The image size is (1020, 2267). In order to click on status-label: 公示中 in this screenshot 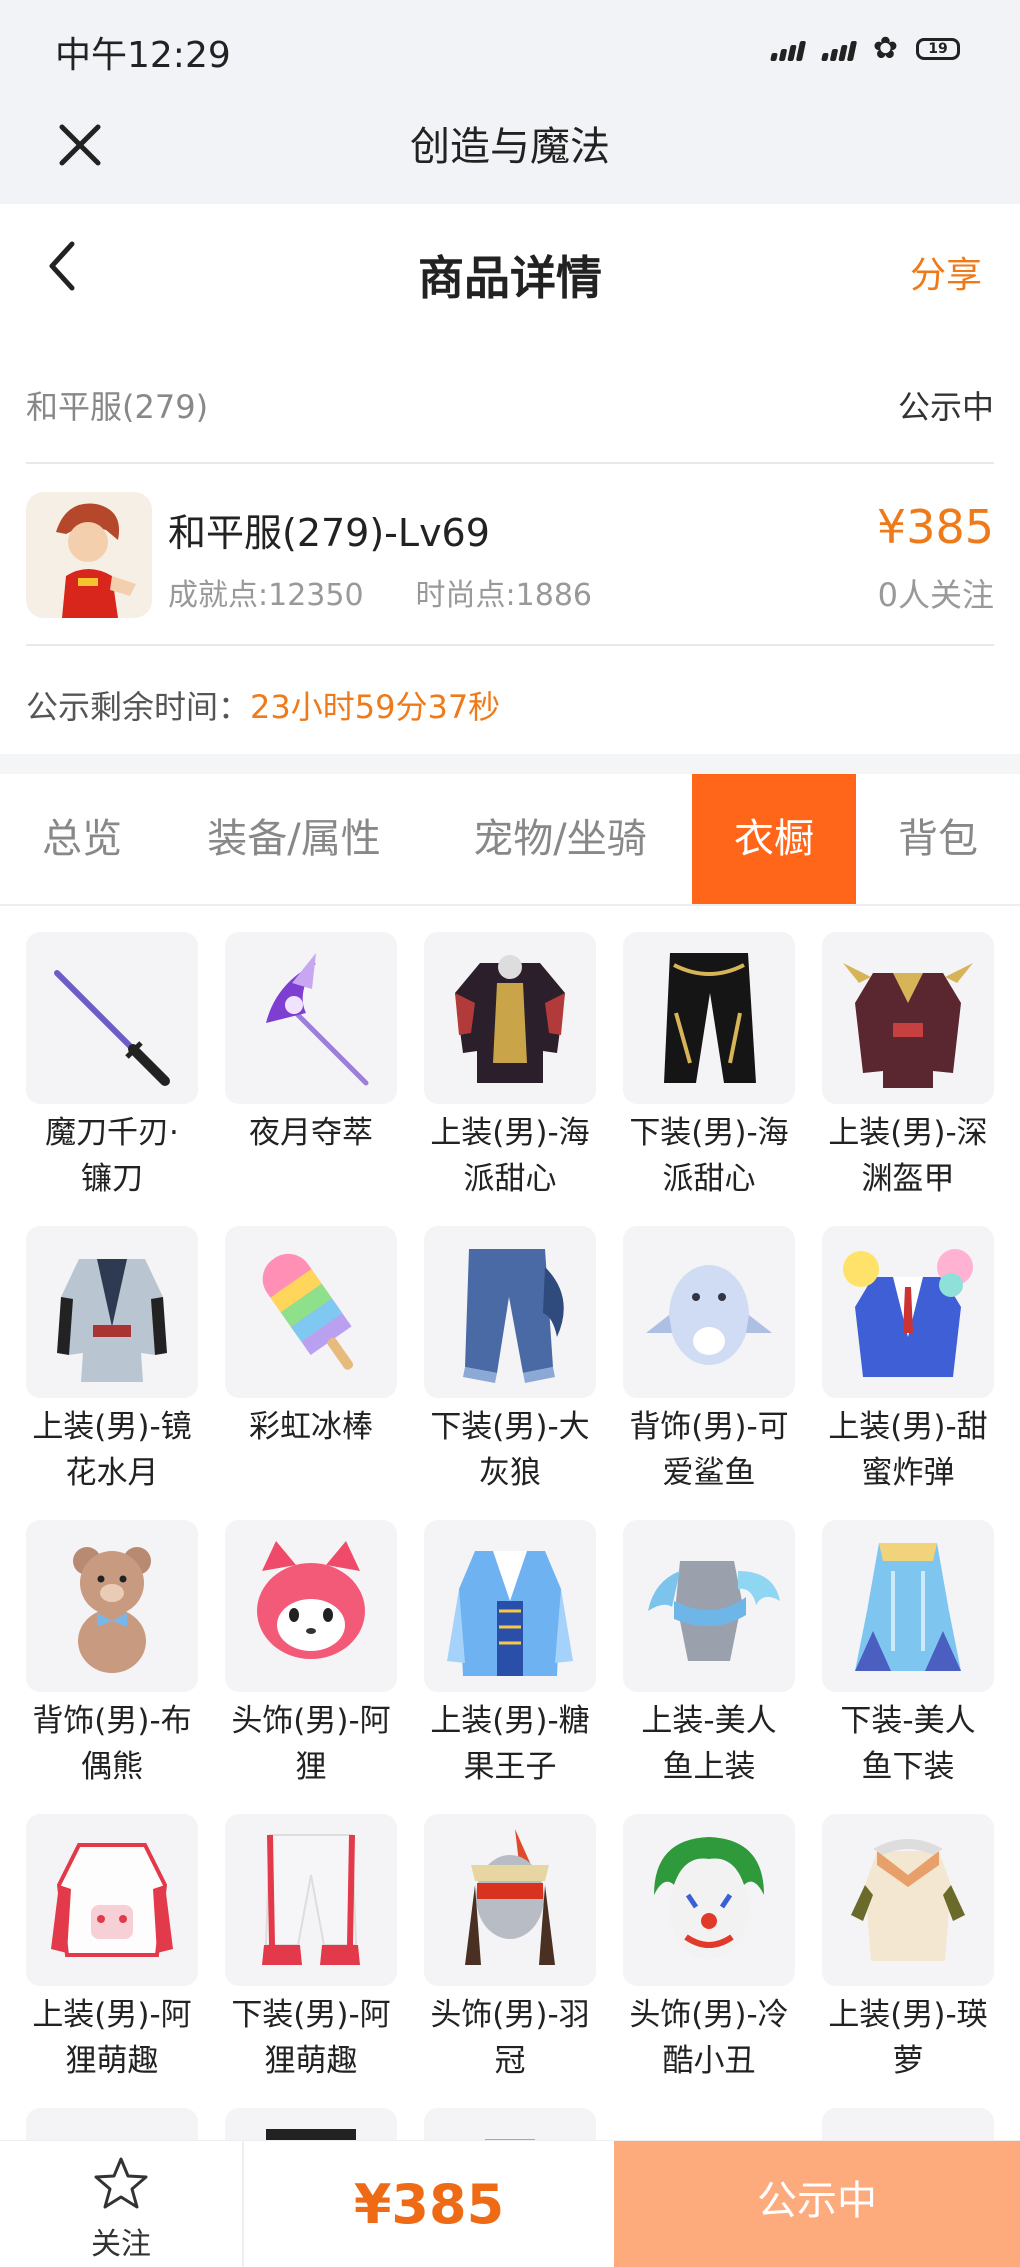, I will do `click(945, 407)`.